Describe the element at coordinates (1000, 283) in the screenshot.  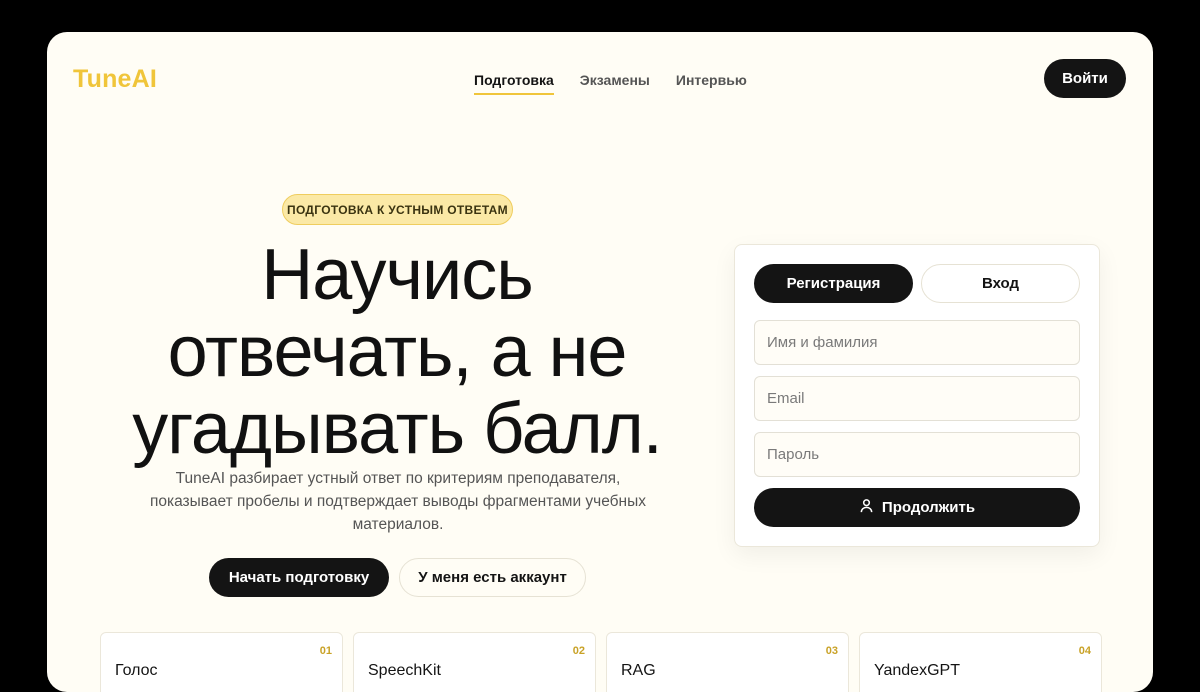
I see `tab-login: Вход` at that location.